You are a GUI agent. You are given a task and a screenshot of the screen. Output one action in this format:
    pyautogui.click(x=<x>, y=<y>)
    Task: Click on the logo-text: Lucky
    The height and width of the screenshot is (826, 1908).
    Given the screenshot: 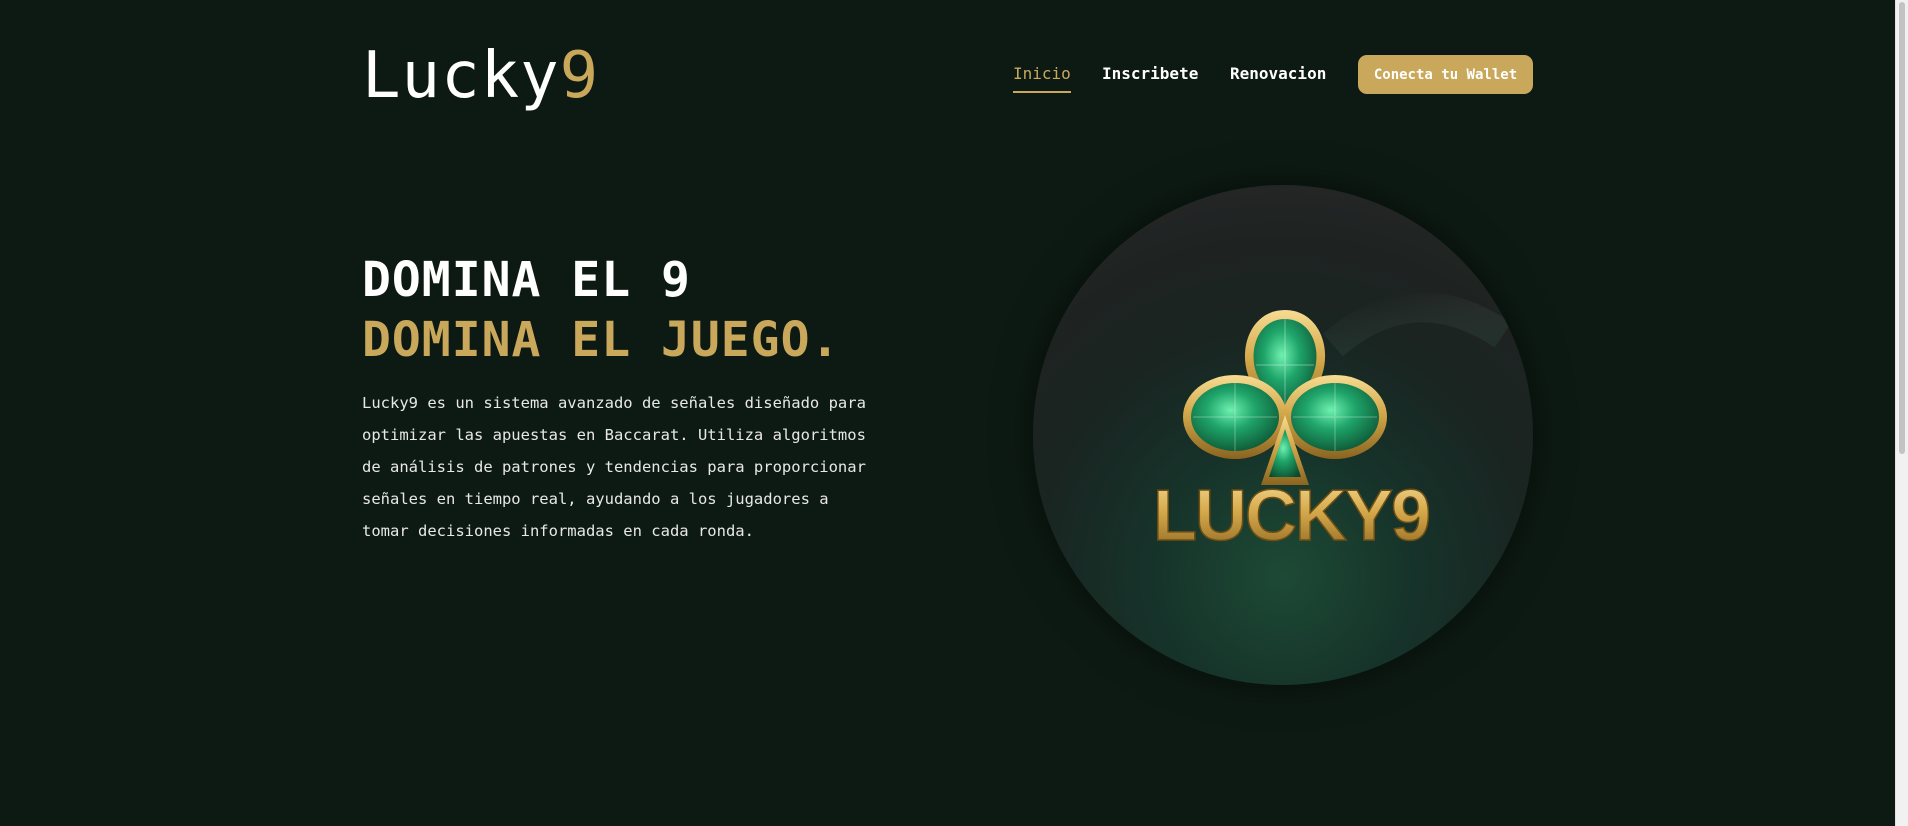 What is the action you would take?
    pyautogui.click(x=461, y=76)
    